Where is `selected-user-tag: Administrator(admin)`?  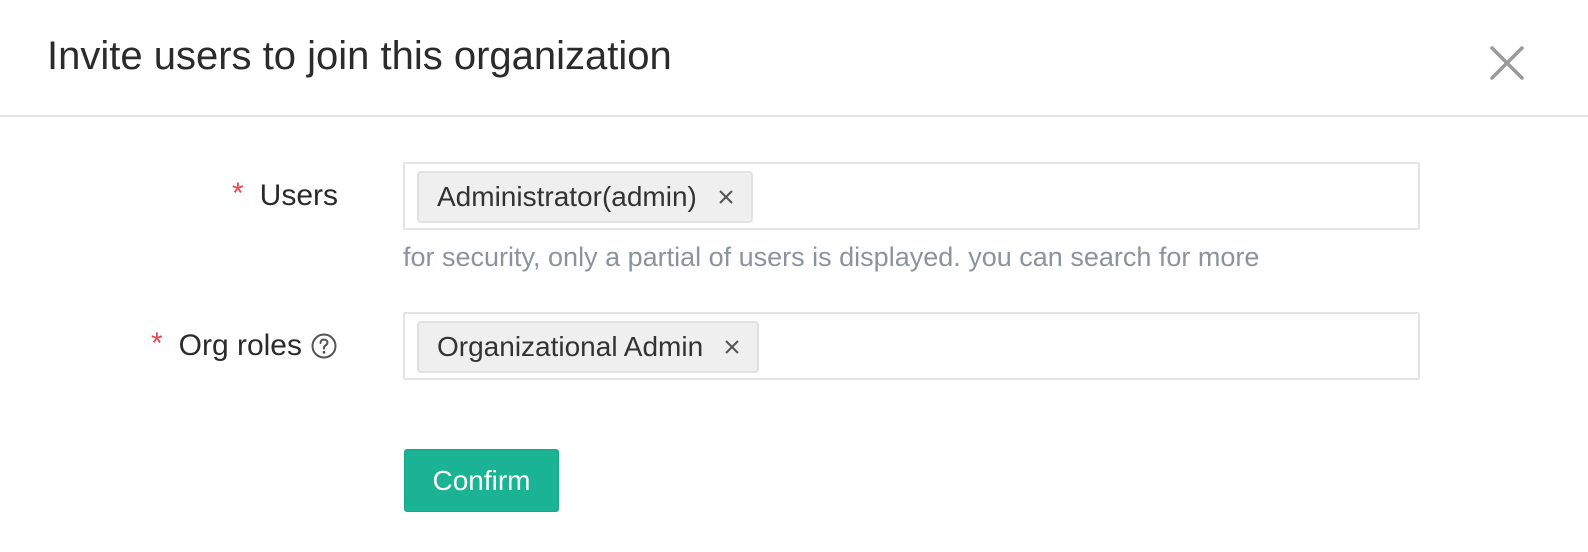
selected-user-tag: Administrator(admin) is located at coordinates (585, 197).